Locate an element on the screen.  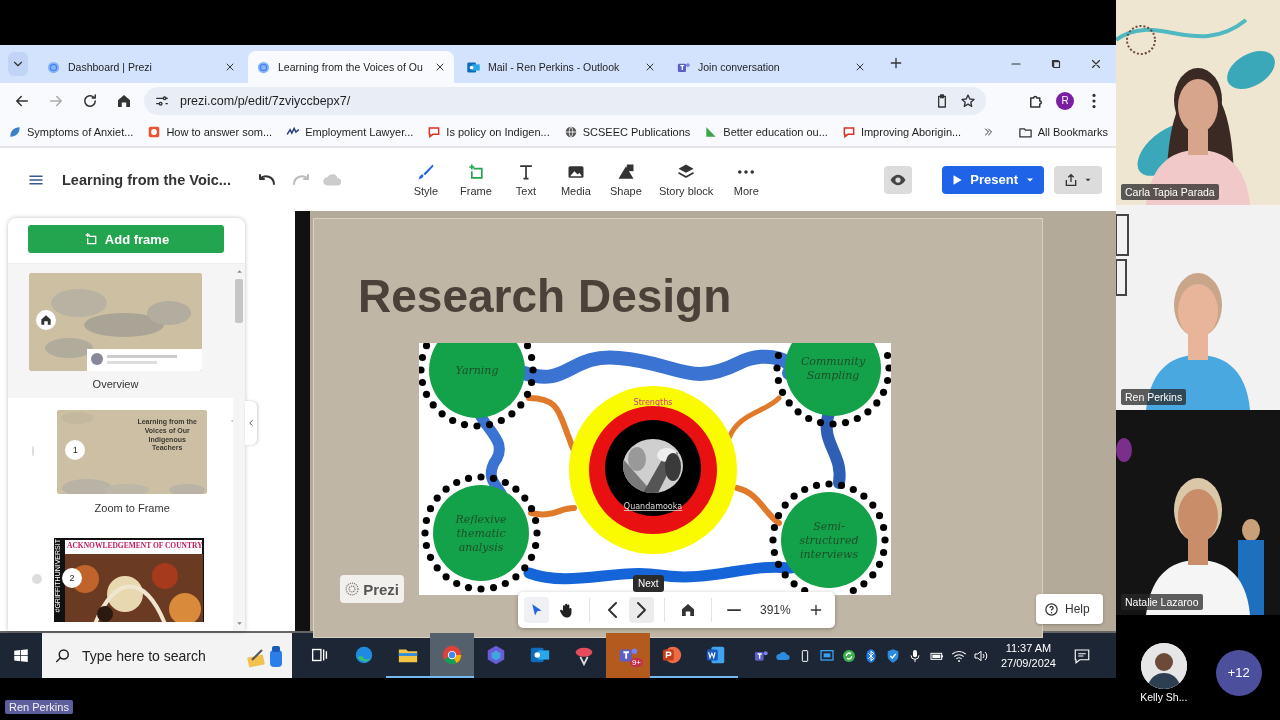
clock-date: 27/09/2024 is located at coordinates (1028, 663).